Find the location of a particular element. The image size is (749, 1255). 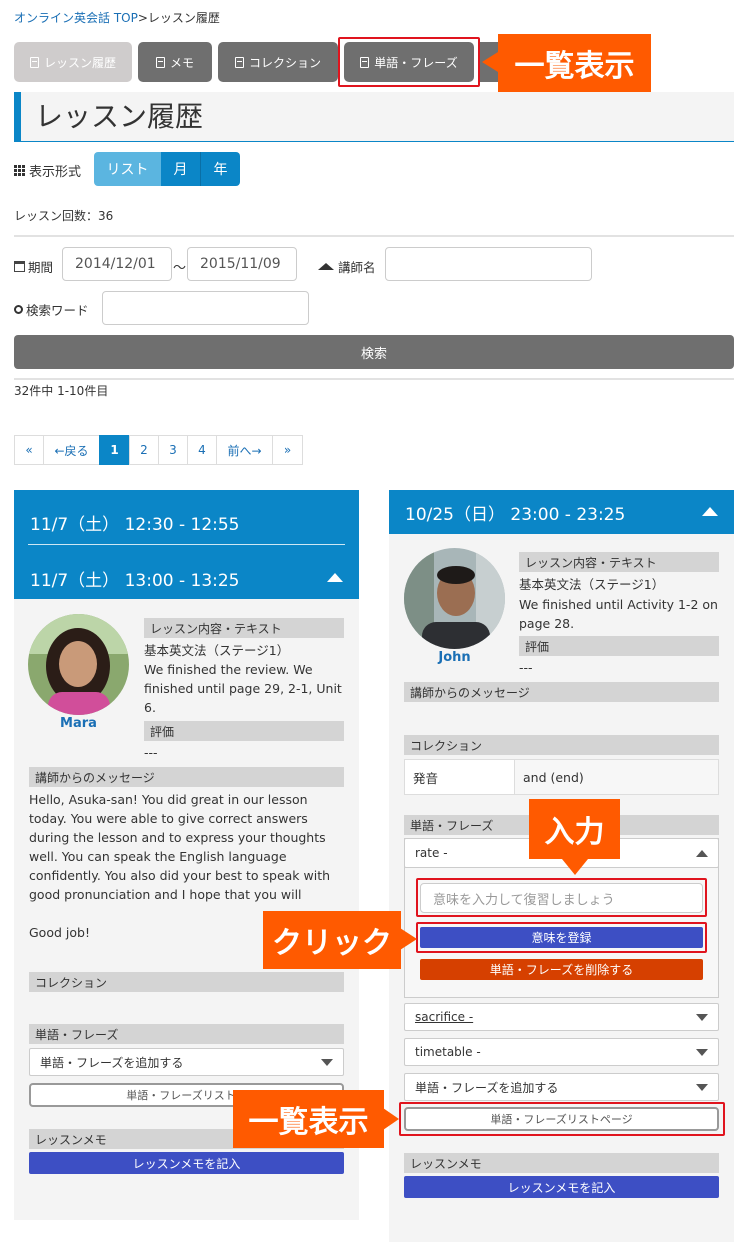

word-label: sacrifice - is located at coordinates (444, 1017).